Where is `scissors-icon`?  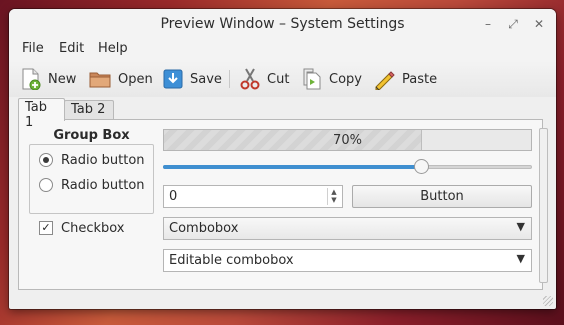 scissors-icon is located at coordinates (250, 79).